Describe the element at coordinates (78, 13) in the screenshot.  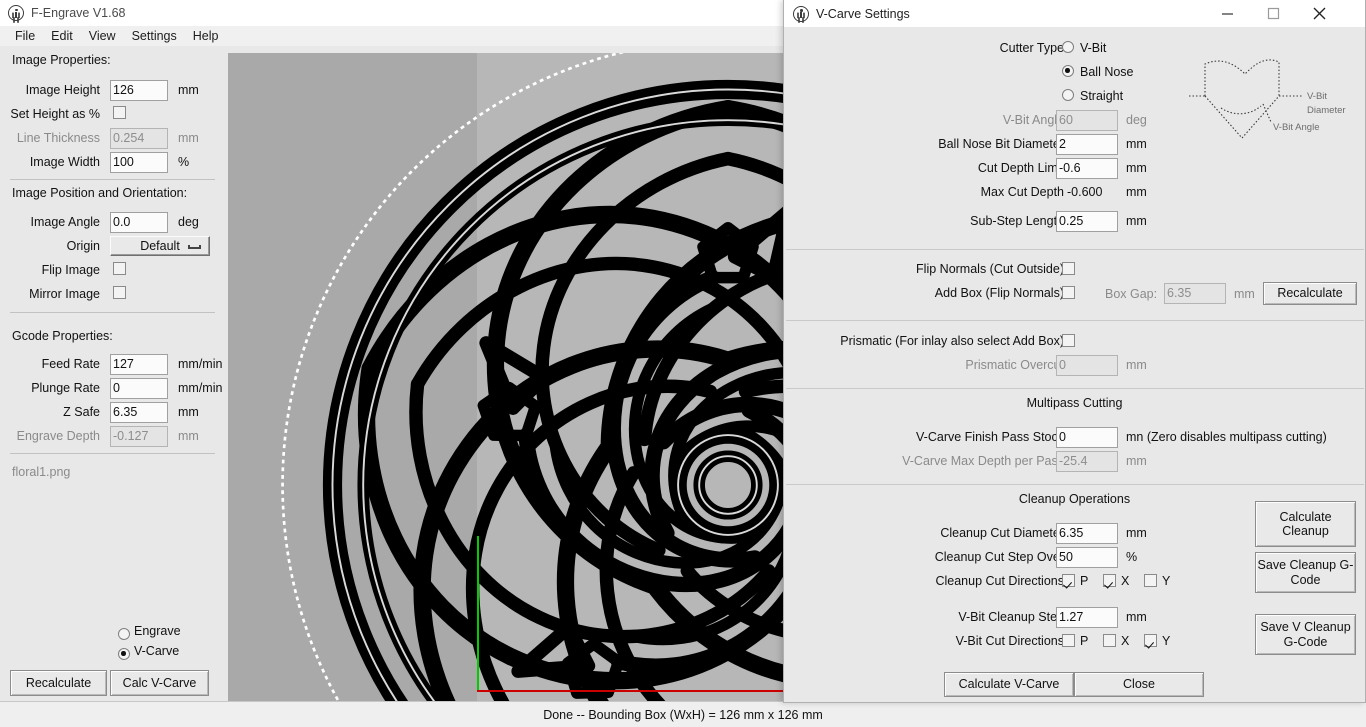
I see `main-window-title: F-Engrave V1.68` at that location.